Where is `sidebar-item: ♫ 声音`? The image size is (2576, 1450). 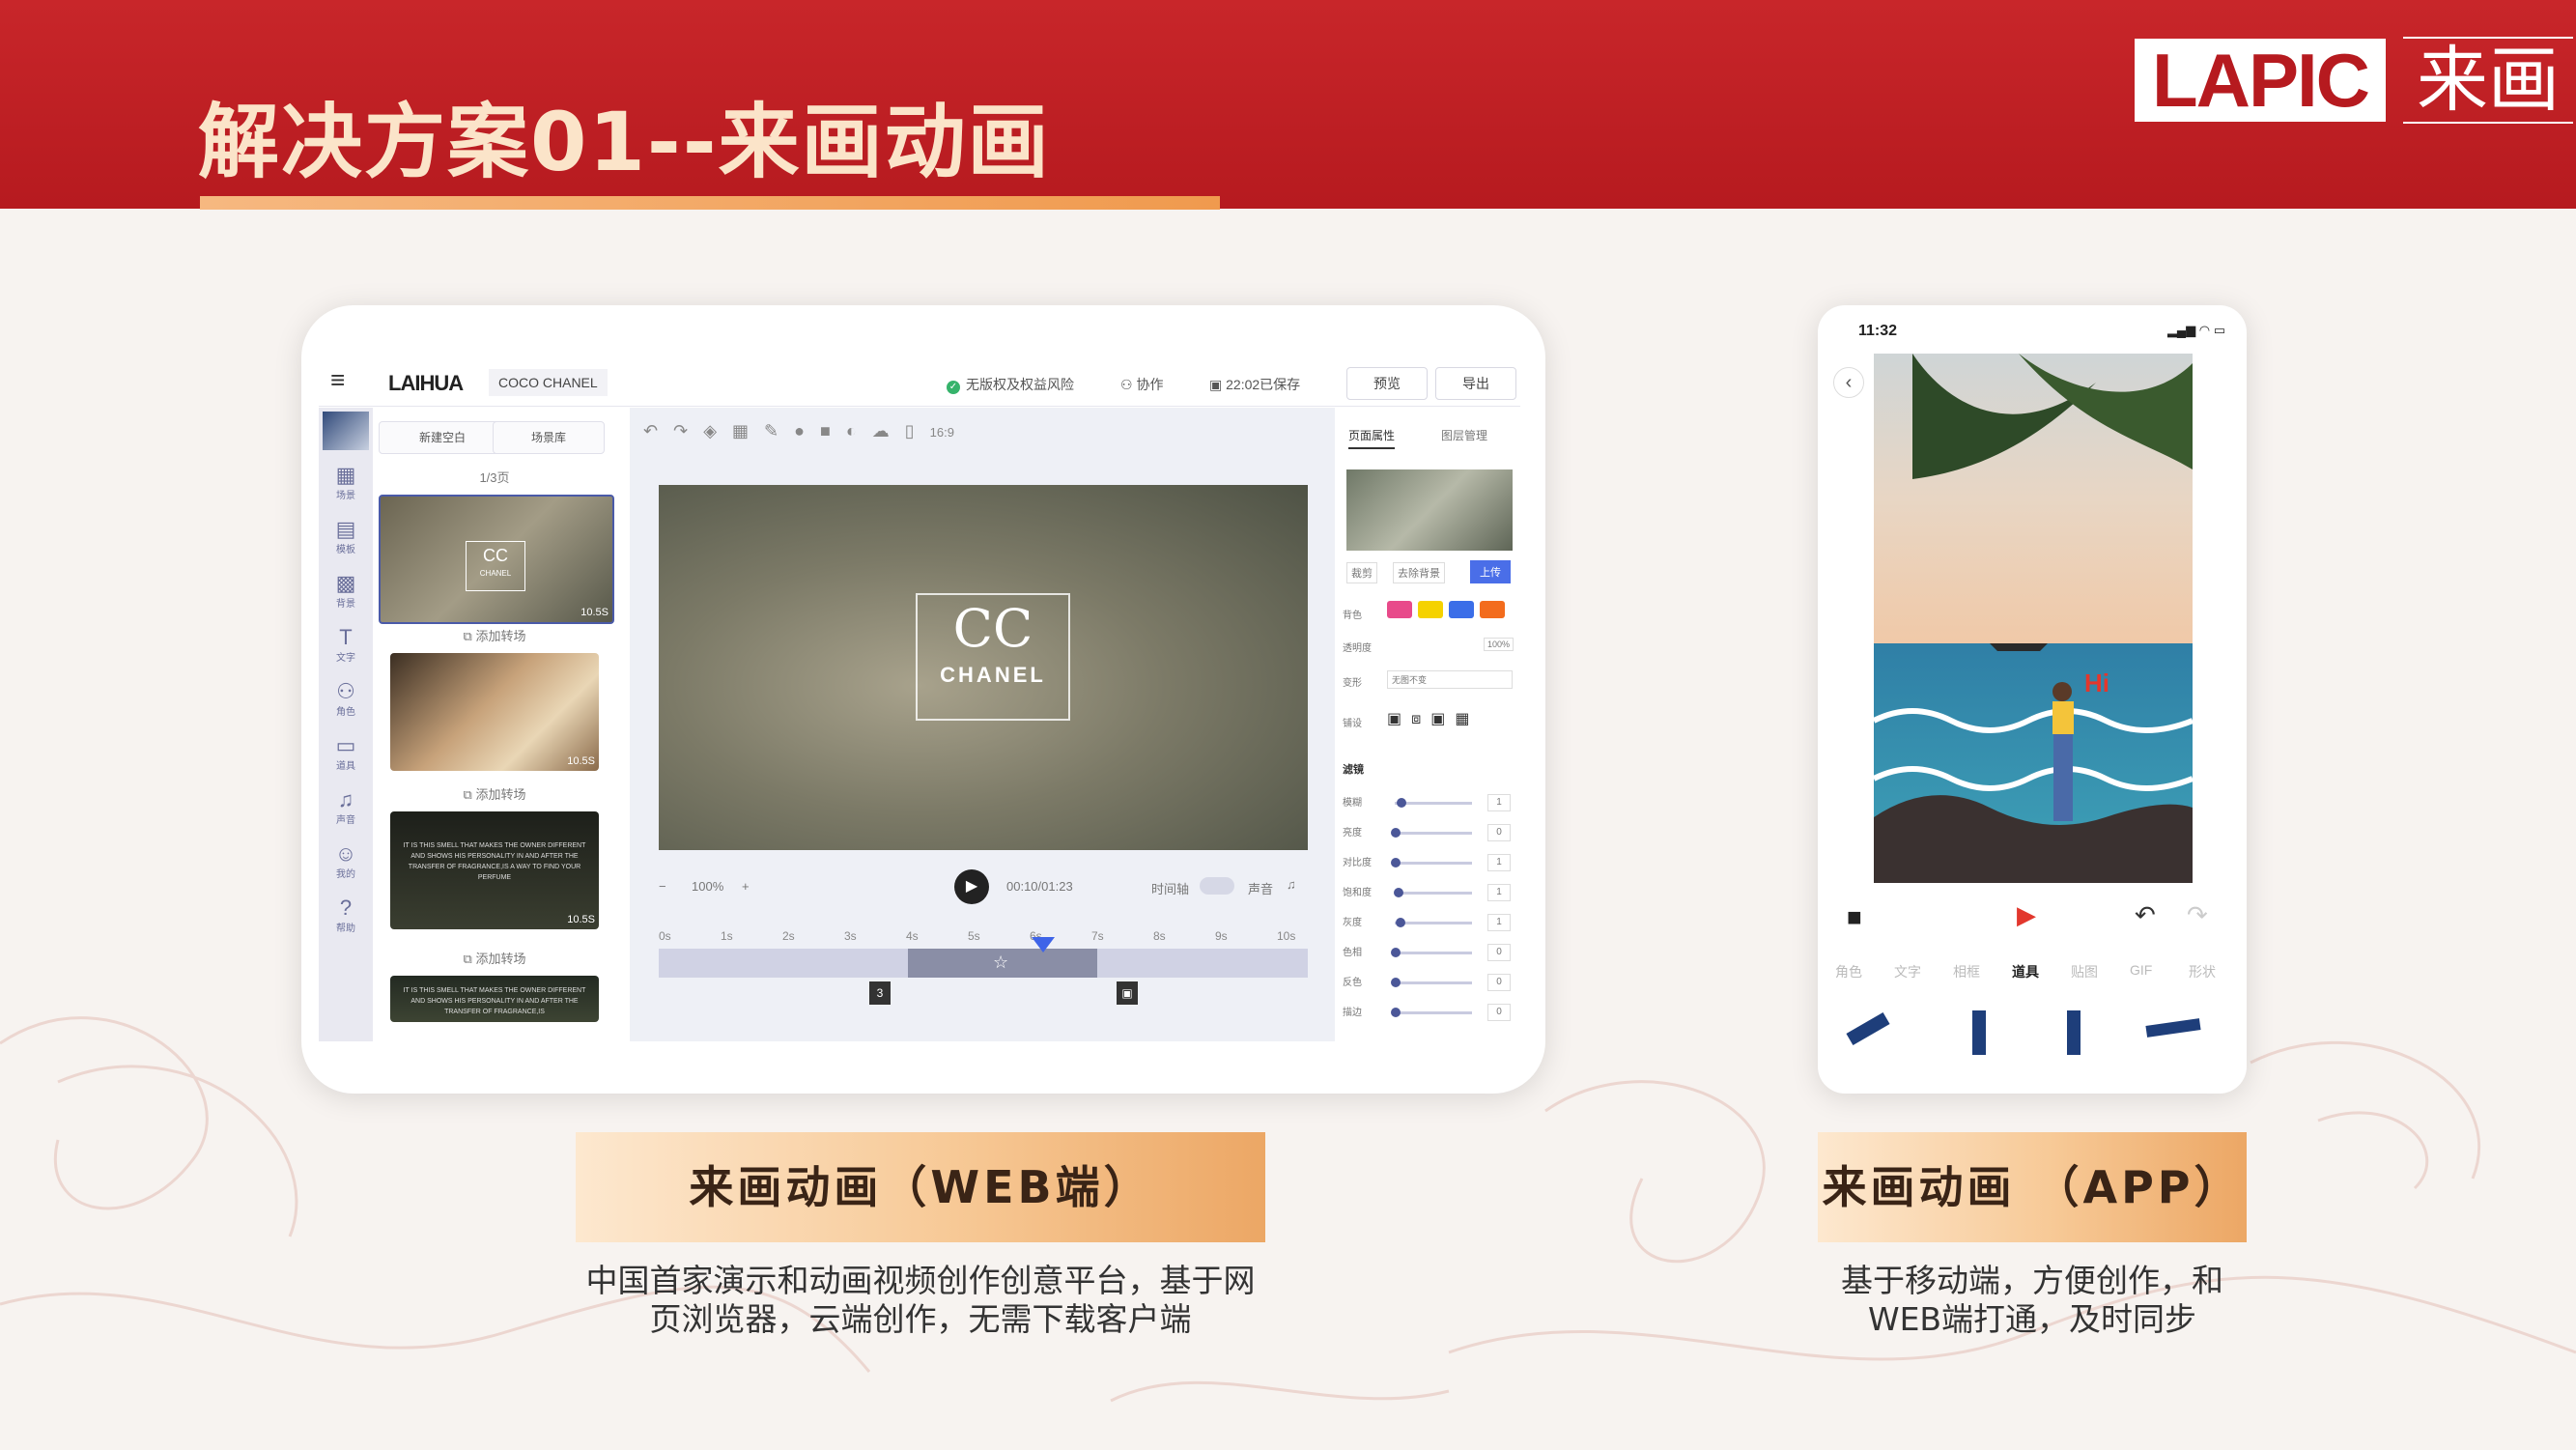 sidebar-item: ♫ 声音 is located at coordinates (346, 808).